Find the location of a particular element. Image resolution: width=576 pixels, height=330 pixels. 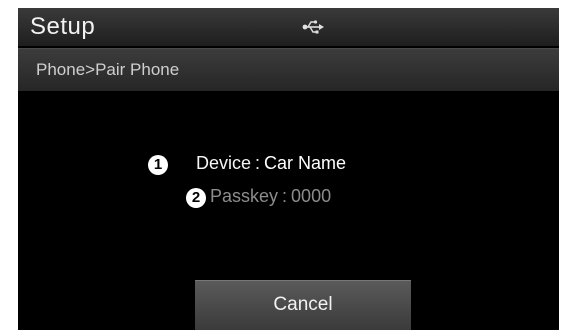

usb-icon is located at coordinates (313, 27).